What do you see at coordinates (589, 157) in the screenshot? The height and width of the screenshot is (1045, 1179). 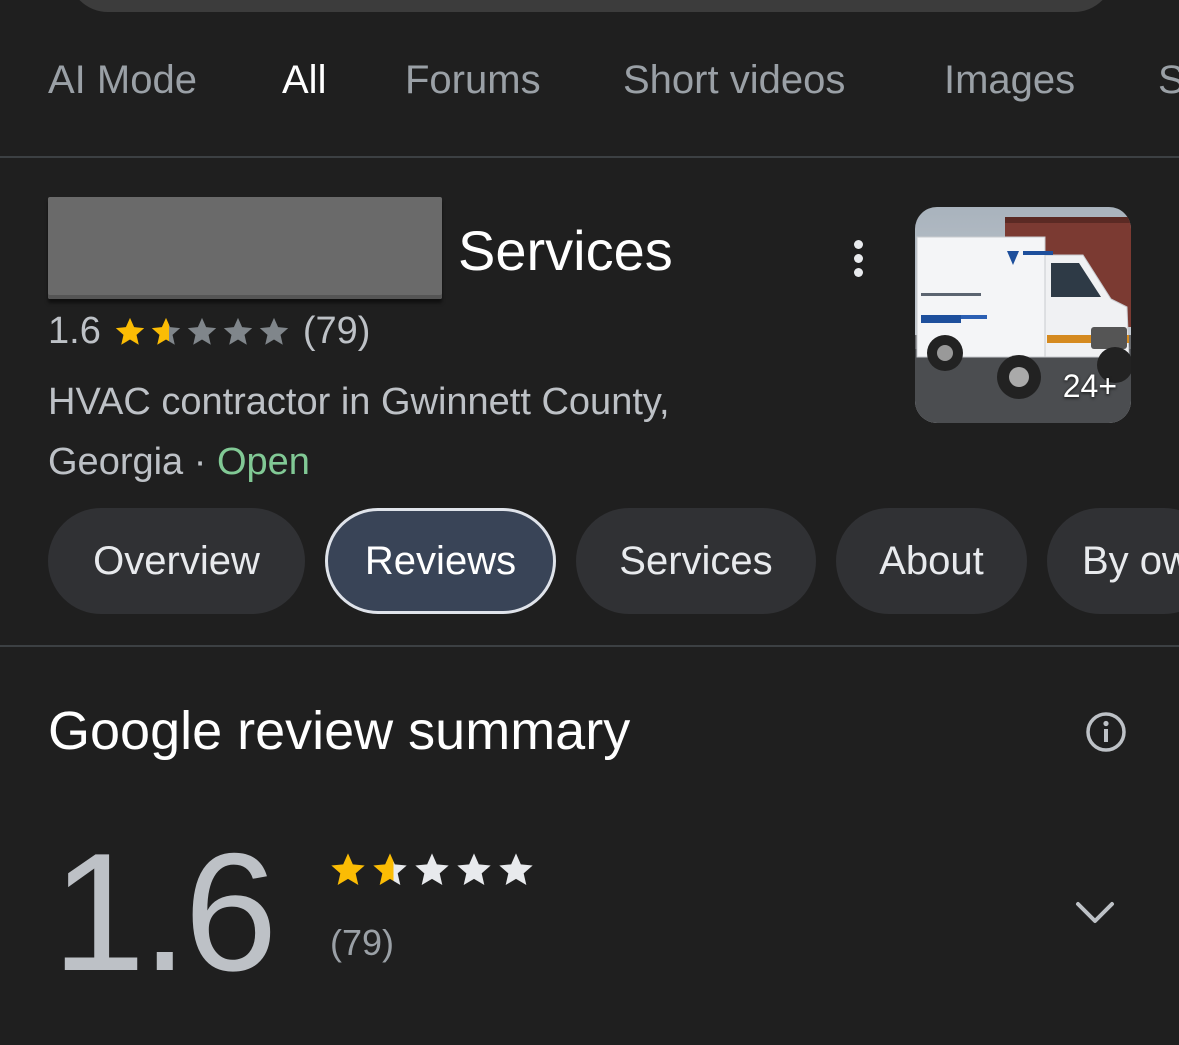 I see `tabs-divider` at bounding box center [589, 157].